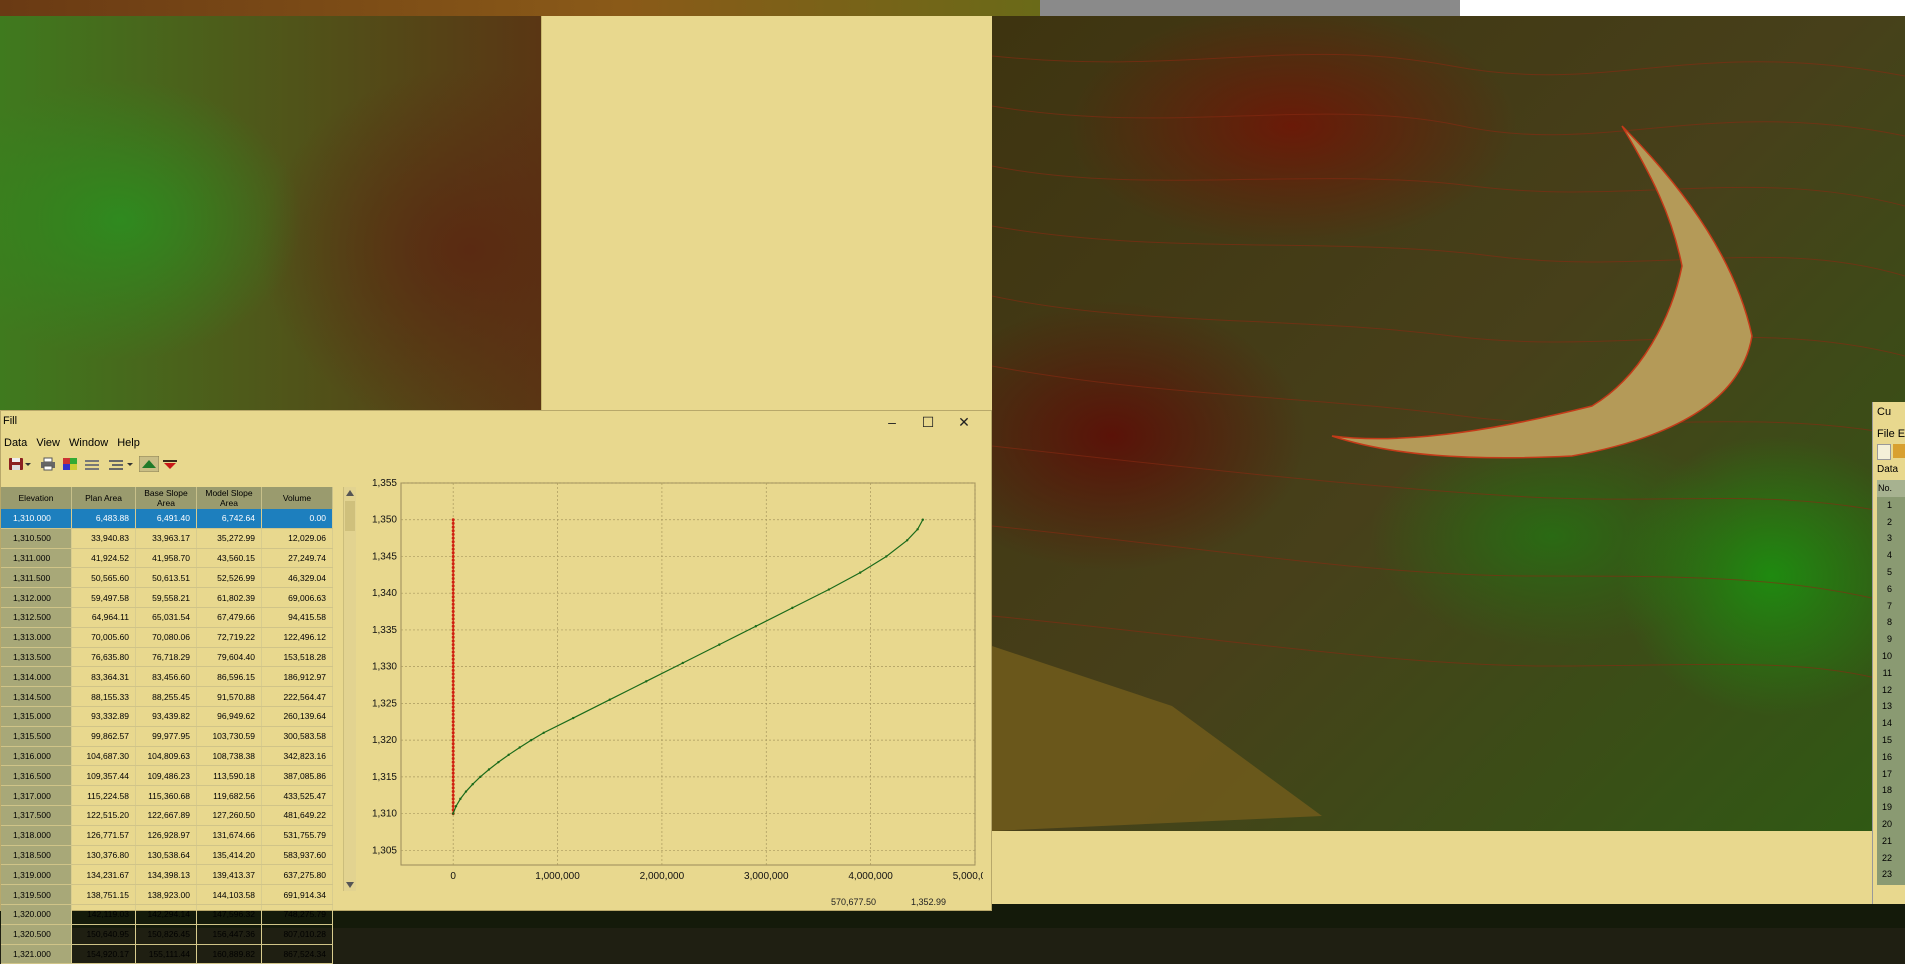  What do you see at coordinates (1889, 605) in the screenshot?
I see `secondary-row-number: 7` at bounding box center [1889, 605].